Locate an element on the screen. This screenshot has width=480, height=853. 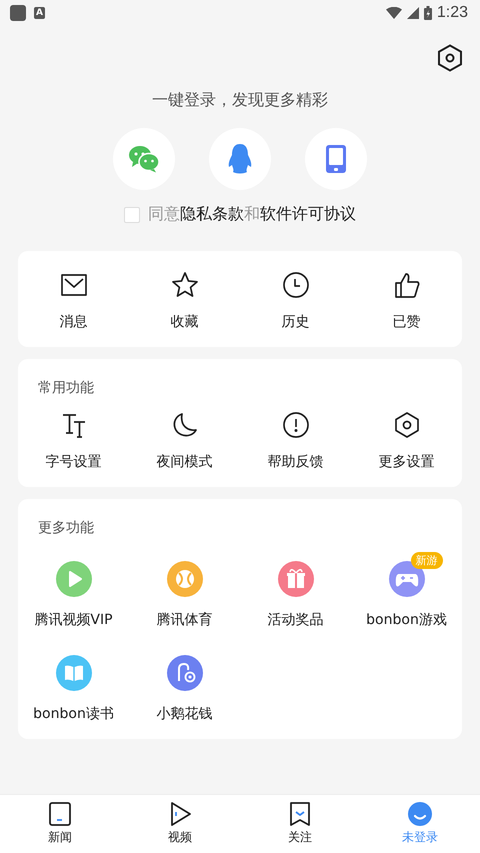
star-icon is located at coordinates (184, 285).